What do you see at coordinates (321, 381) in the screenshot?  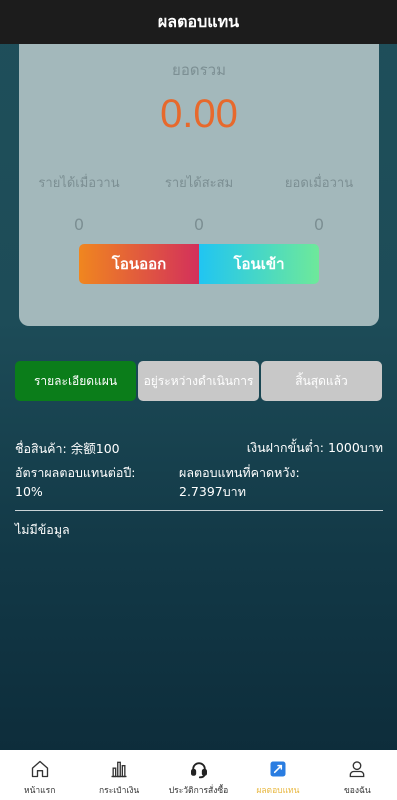 I see `tab-finished: สิ้นสุดแล้ว` at bounding box center [321, 381].